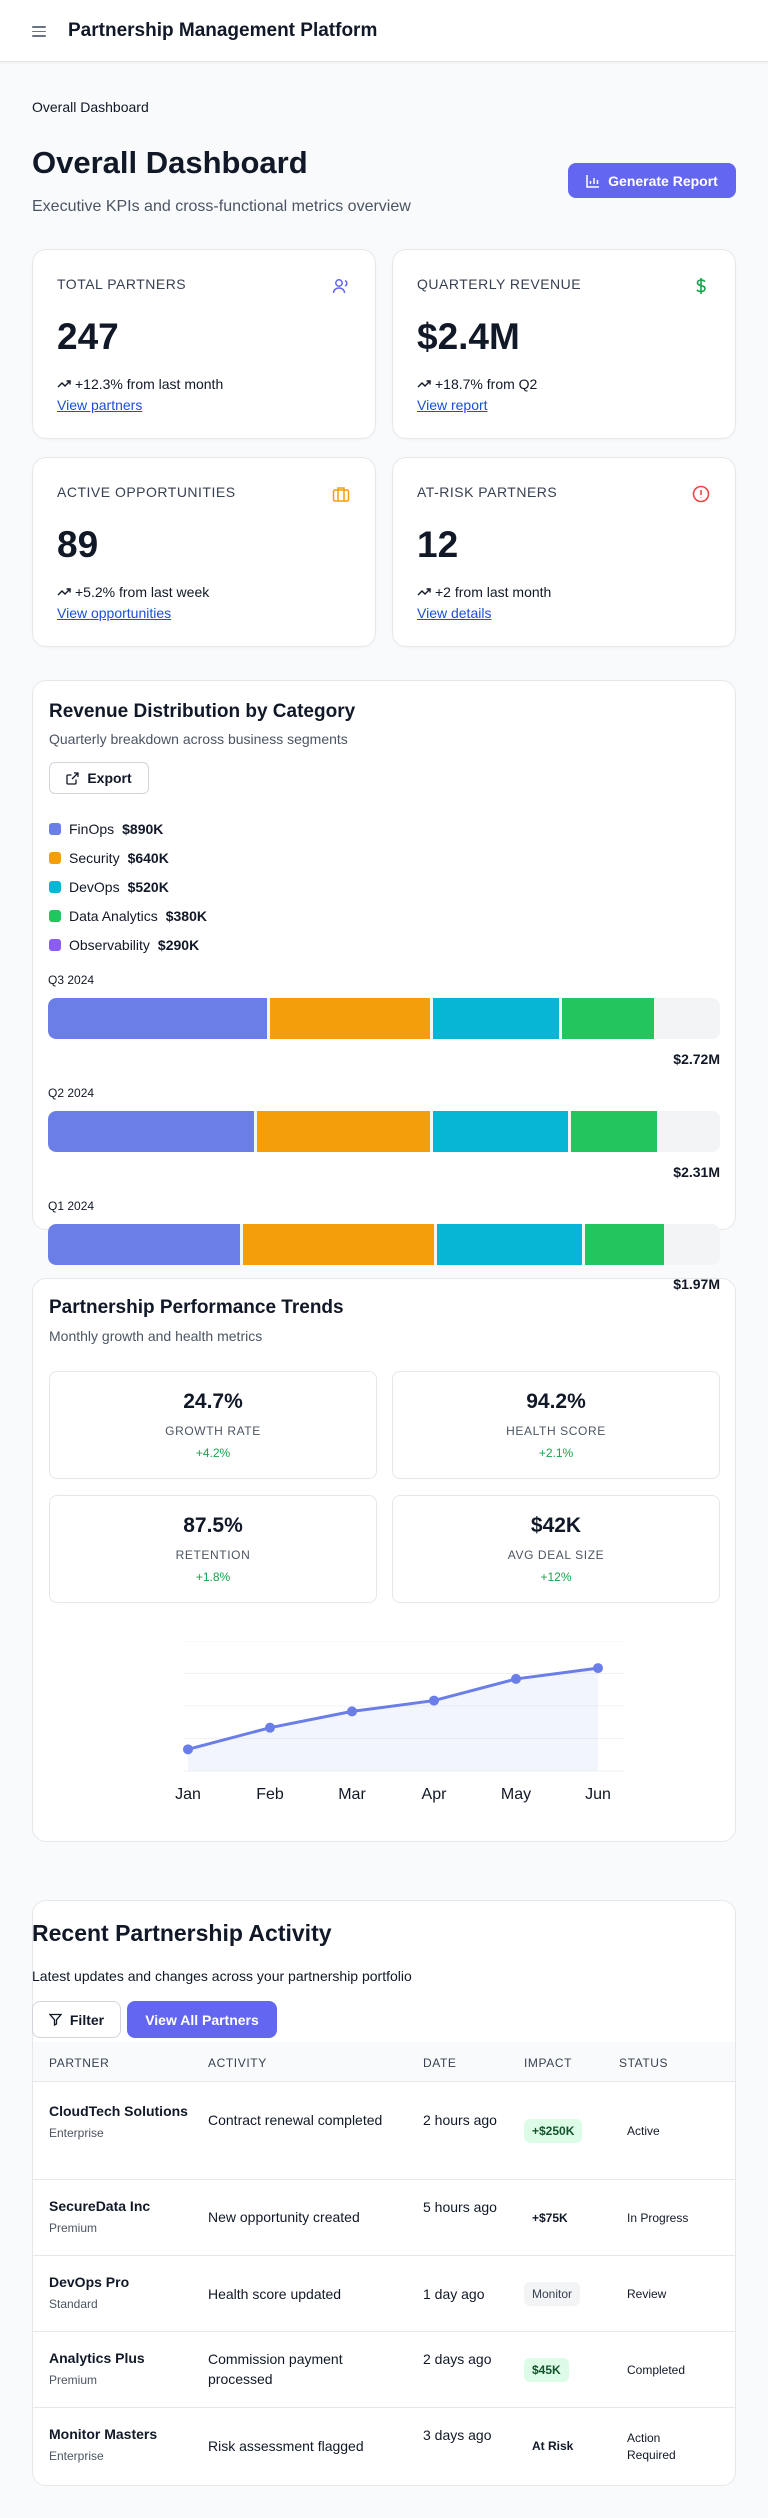 The image size is (768, 2518). I want to click on export-label: Export, so click(109, 778).